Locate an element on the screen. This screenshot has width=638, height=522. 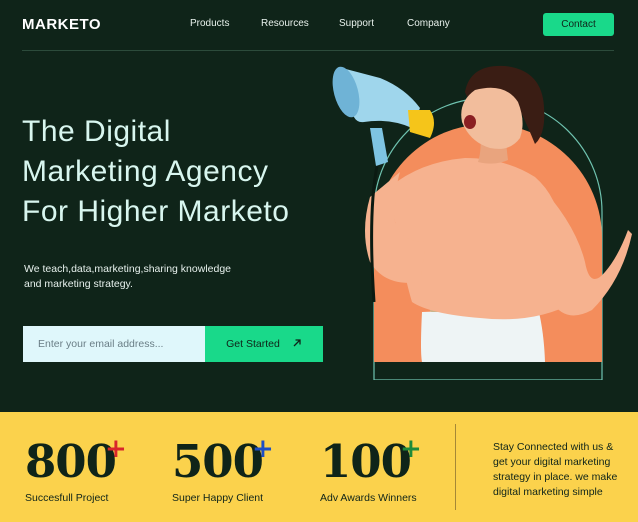
megaphone-handle is located at coordinates (421, 124).